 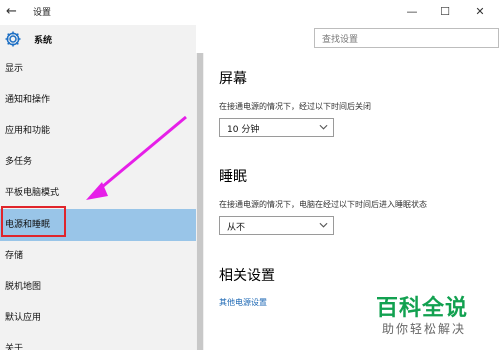 I want to click on watermark-tagline: 助你轻松解决, so click(x=424, y=329).